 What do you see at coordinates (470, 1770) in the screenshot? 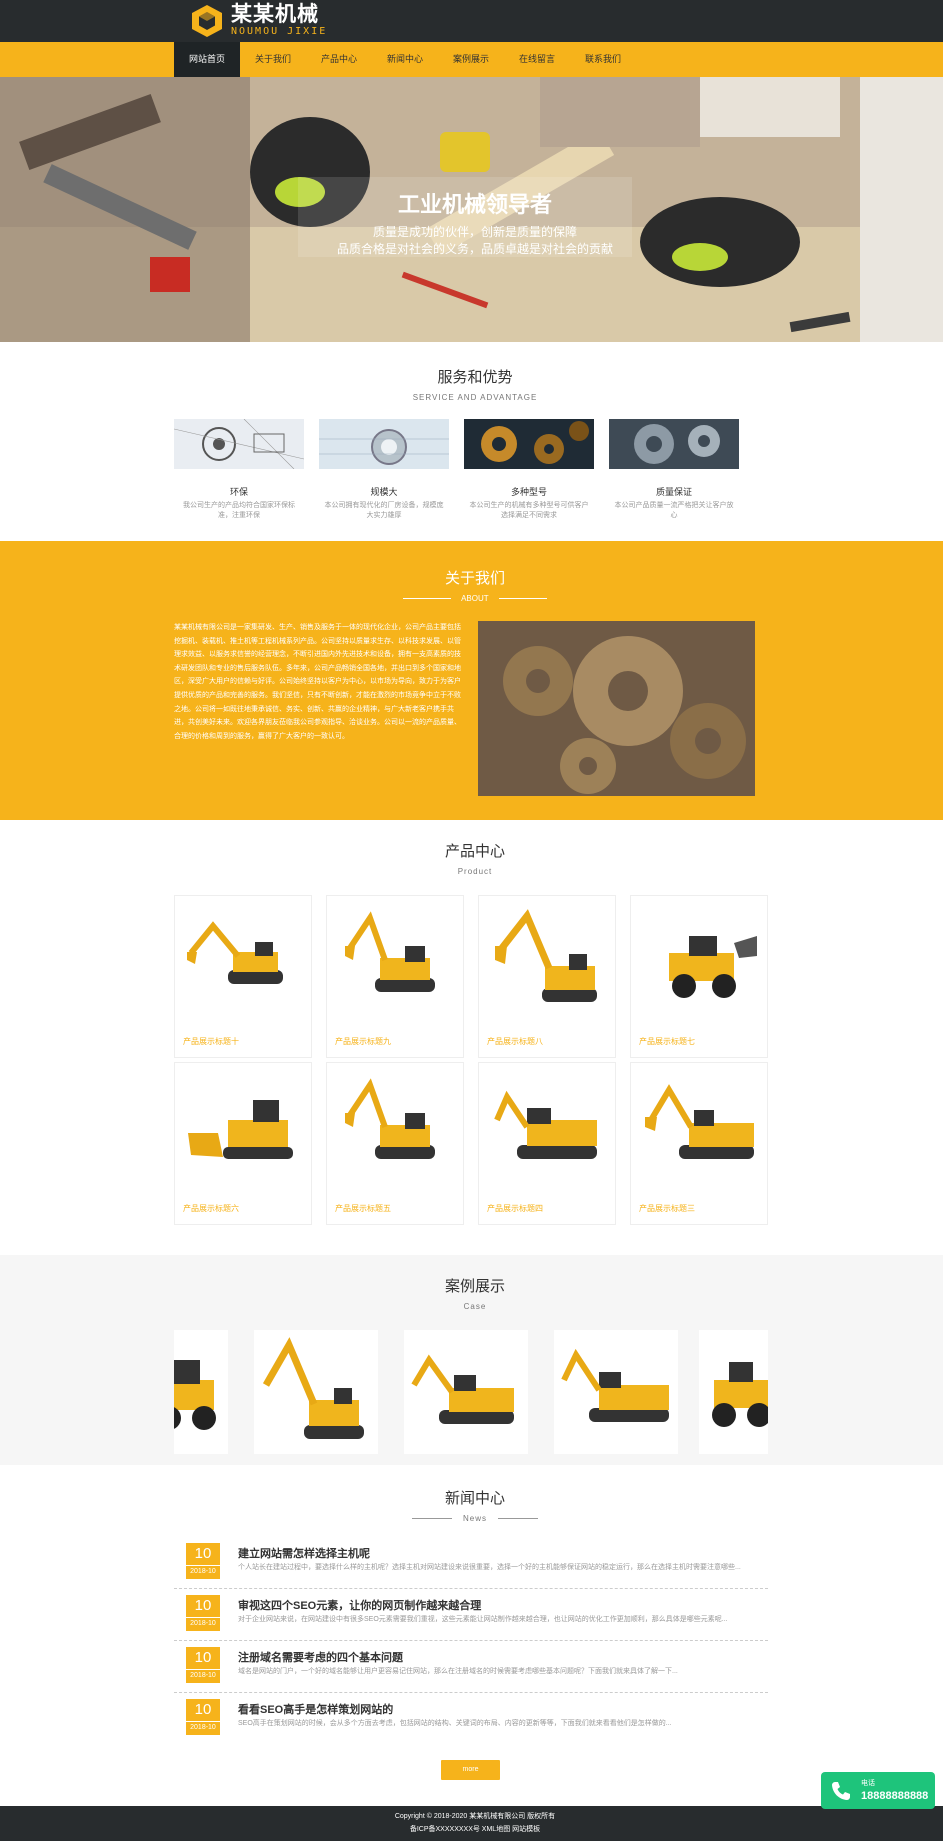
I see `news-more-button: more` at bounding box center [470, 1770].